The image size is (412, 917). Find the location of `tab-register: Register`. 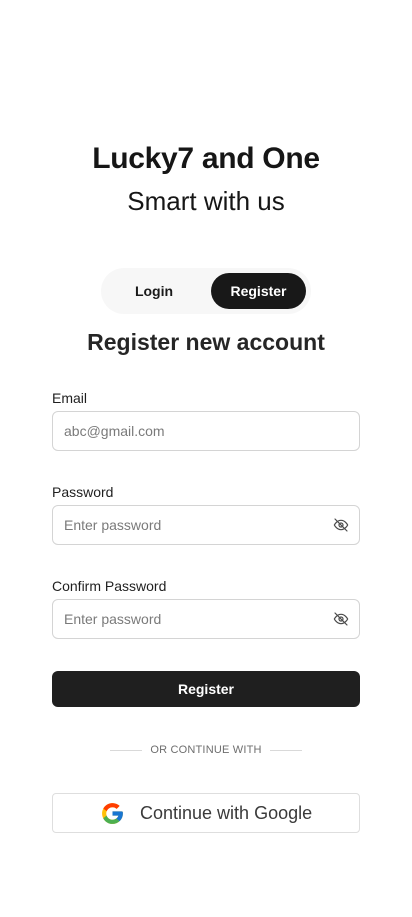

tab-register: Register is located at coordinates (258, 291).